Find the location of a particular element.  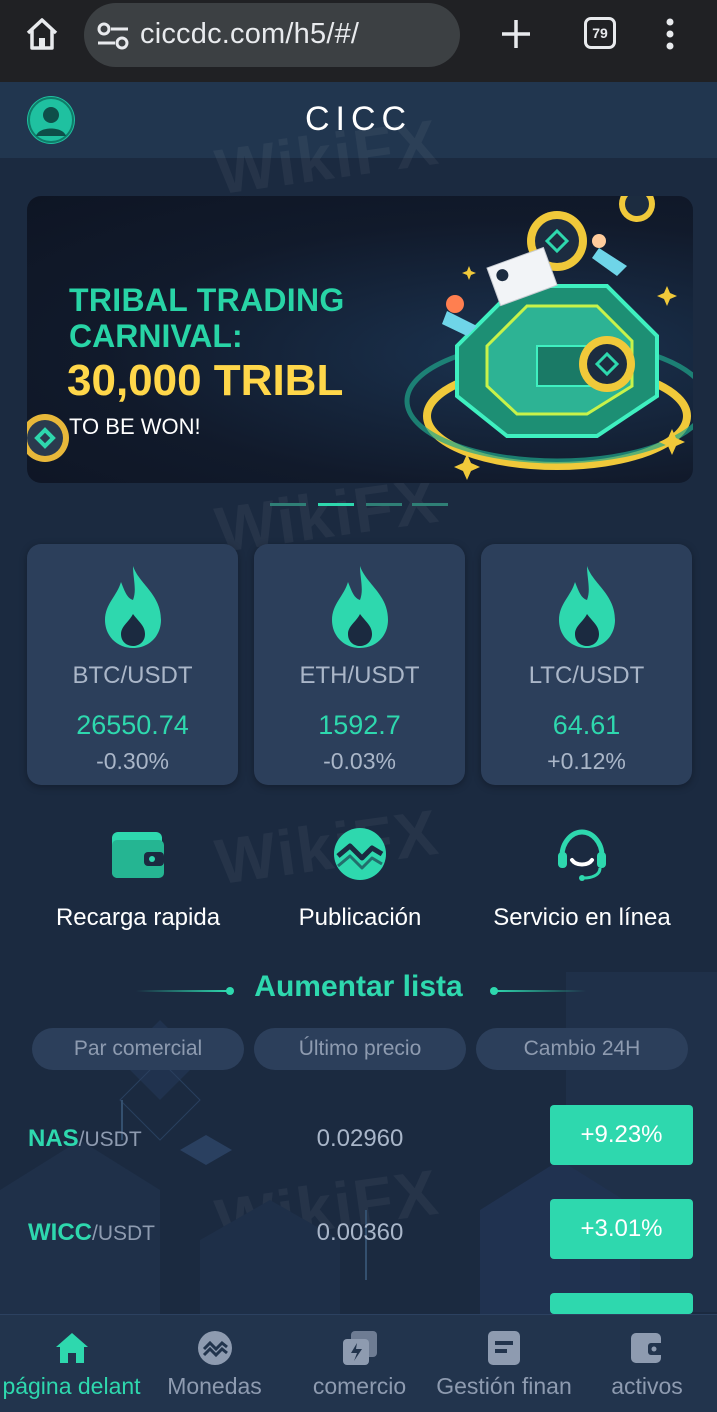

nav-label: página delant is located at coordinates (71, 1386).